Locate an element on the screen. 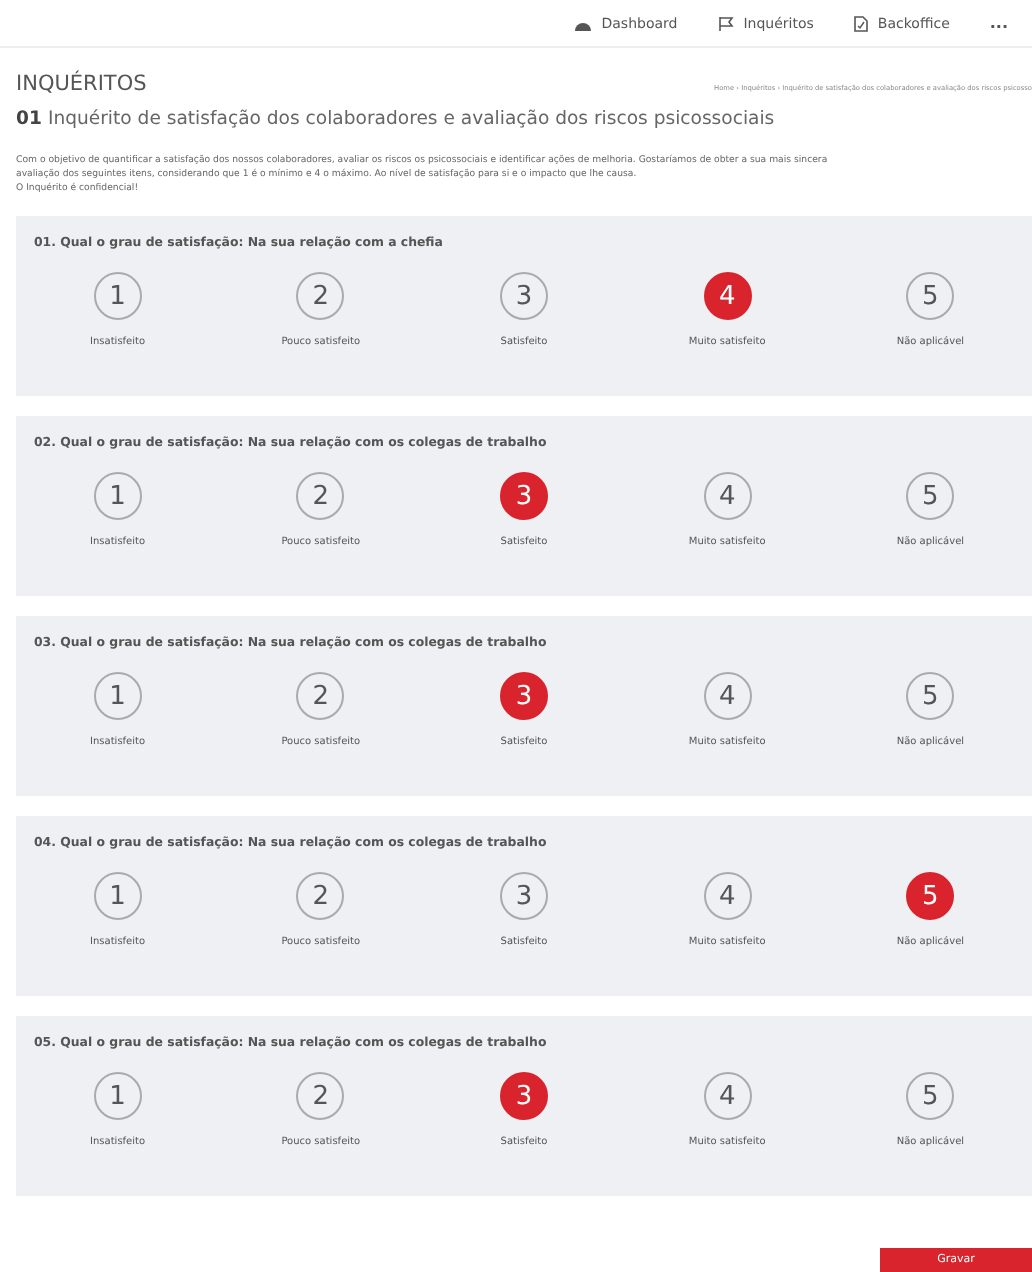 Image resolution: width=1032 pixels, height=1272 pixels. section-heading: INQUÉRITOS is located at coordinates (81, 84).